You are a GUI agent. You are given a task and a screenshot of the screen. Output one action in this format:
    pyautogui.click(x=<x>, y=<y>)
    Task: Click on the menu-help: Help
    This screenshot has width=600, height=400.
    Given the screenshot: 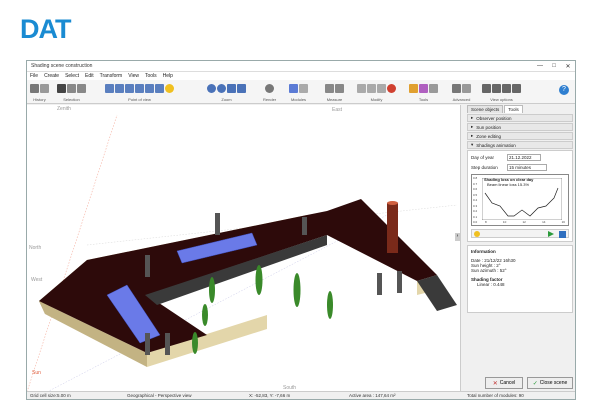 What is the action you would take?
    pyautogui.click(x=168, y=76)
    